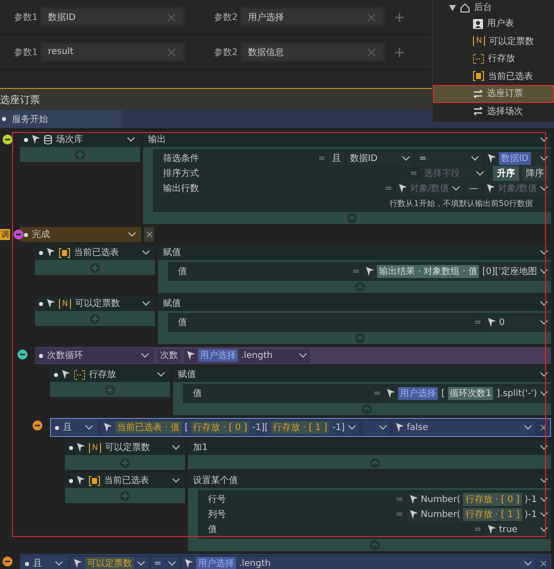  I want to click on section-title: 选座订票, so click(20, 100).